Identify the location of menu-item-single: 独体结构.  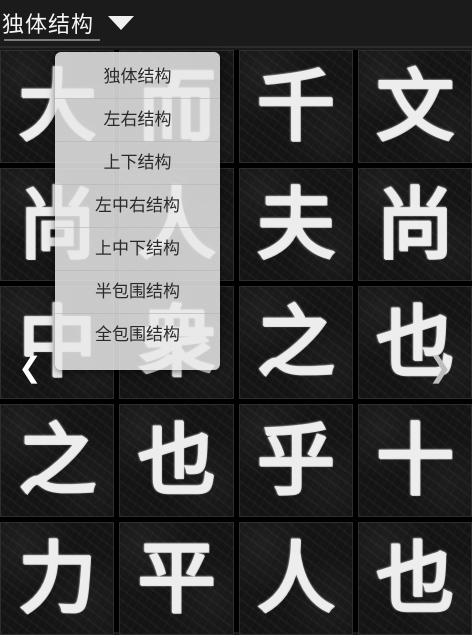
(137, 77).